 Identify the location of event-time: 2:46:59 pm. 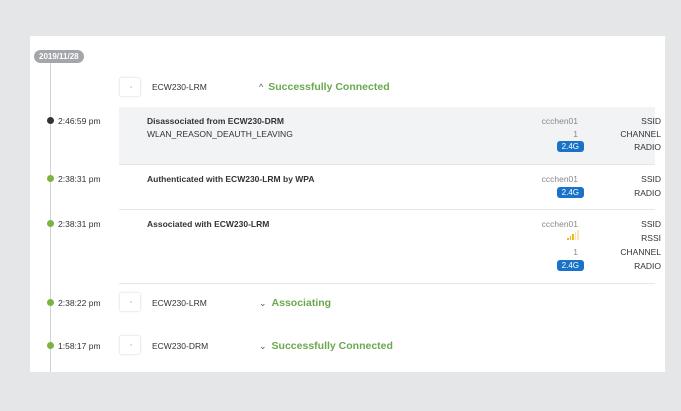
(79, 121).